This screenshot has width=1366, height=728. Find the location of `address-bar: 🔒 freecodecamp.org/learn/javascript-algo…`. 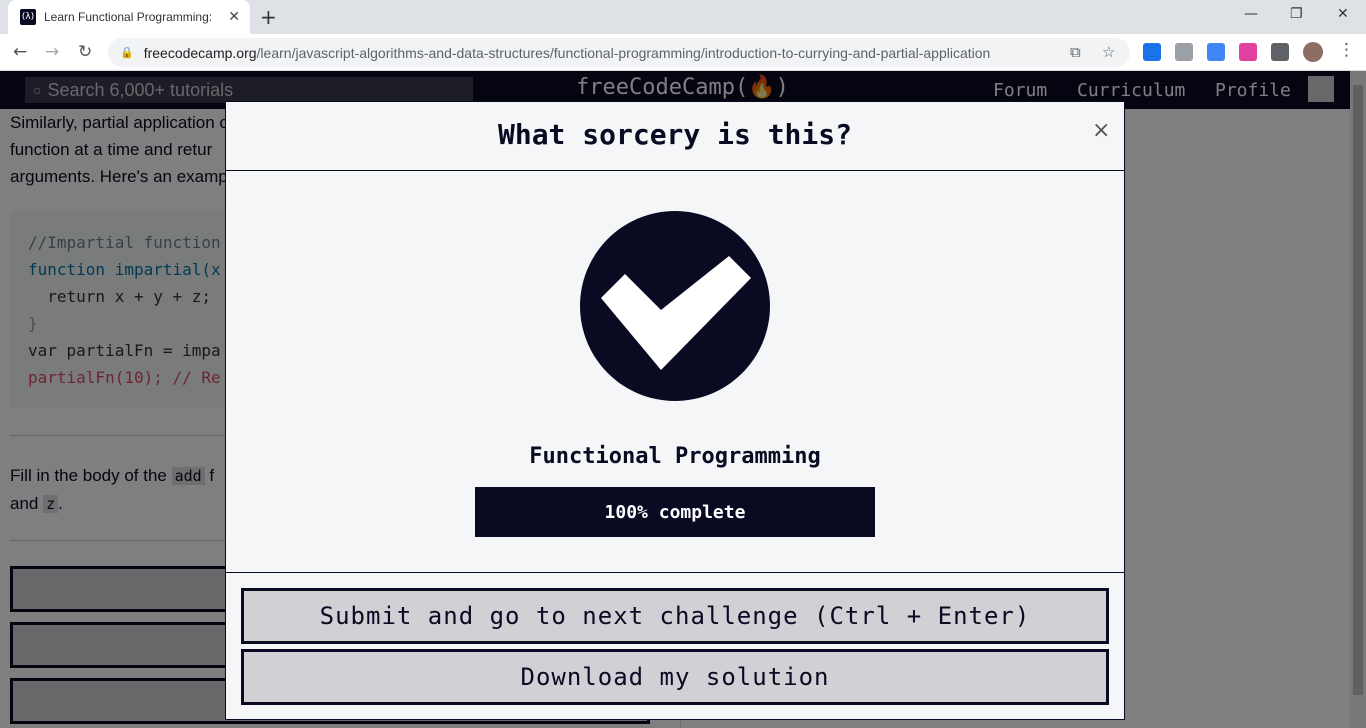

address-bar: 🔒 freecodecamp.org/learn/javascript-algo… is located at coordinates (619, 52).